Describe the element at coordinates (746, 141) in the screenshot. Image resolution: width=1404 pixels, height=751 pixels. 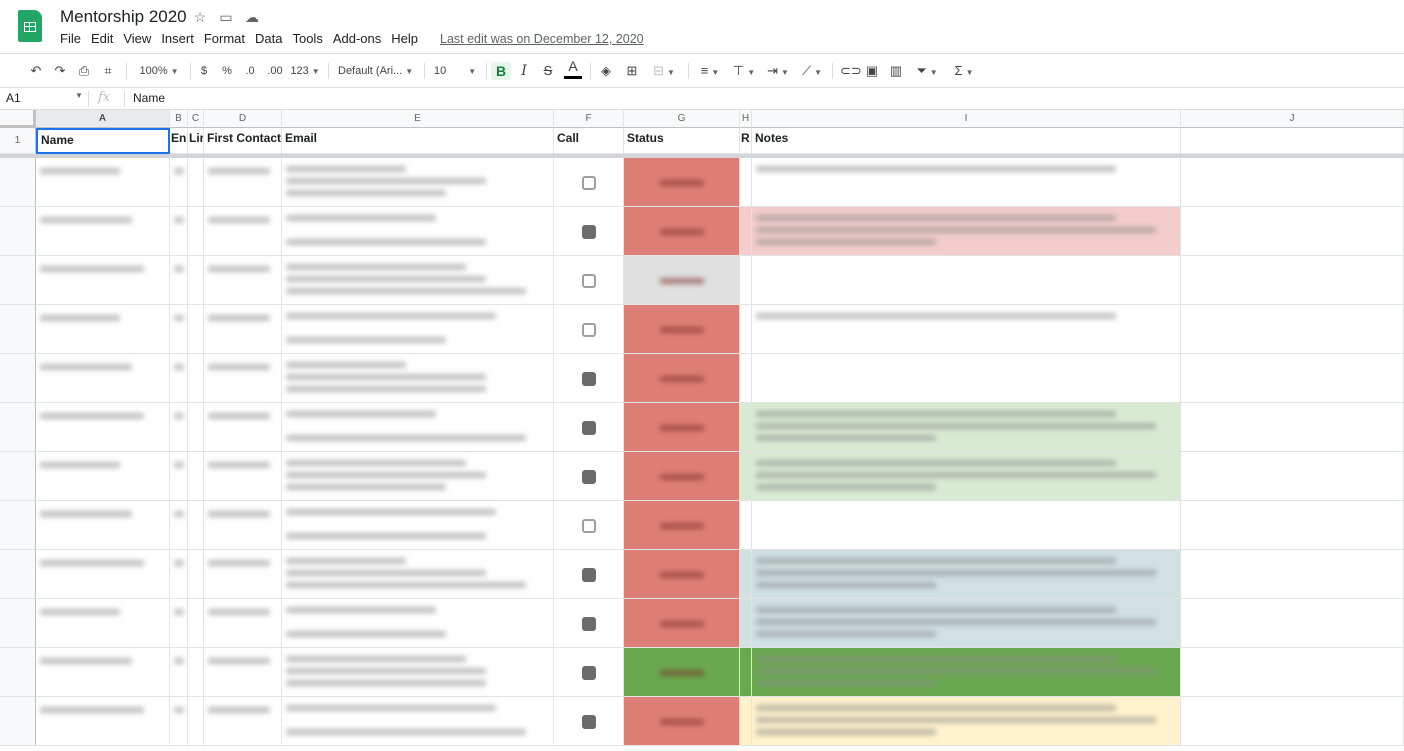
I see `cell-h1: R` at that location.